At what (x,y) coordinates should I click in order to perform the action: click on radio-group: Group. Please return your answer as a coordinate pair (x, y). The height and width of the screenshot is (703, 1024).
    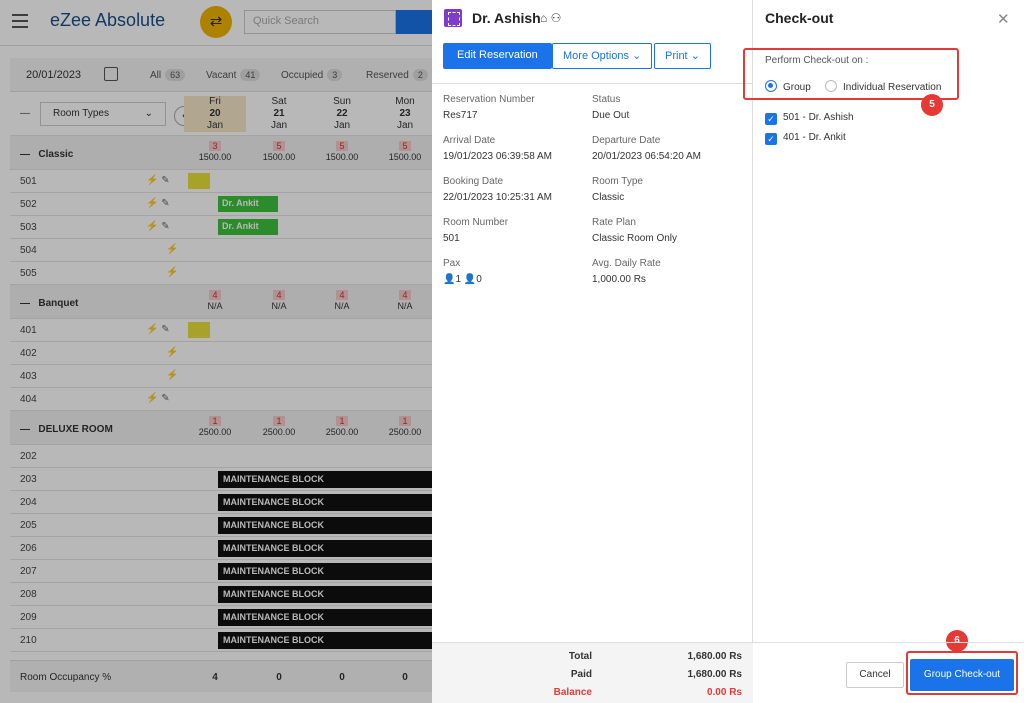
    Looking at the image, I should click on (788, 86).